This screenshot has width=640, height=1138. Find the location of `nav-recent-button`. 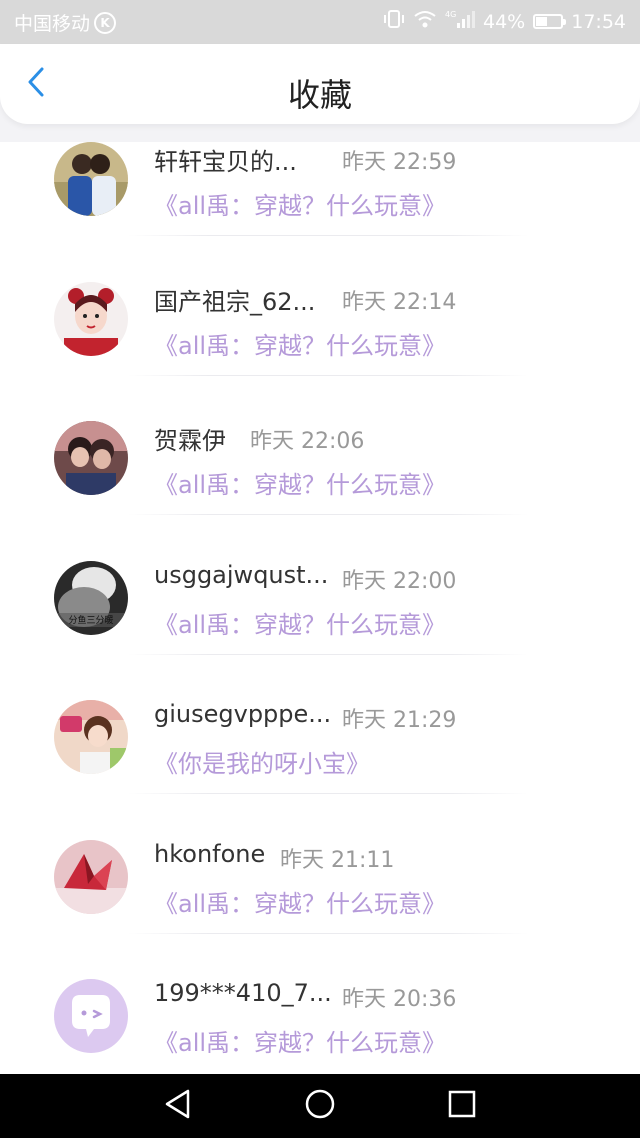

nav-recent-button is located at coordinates (462, 1106).